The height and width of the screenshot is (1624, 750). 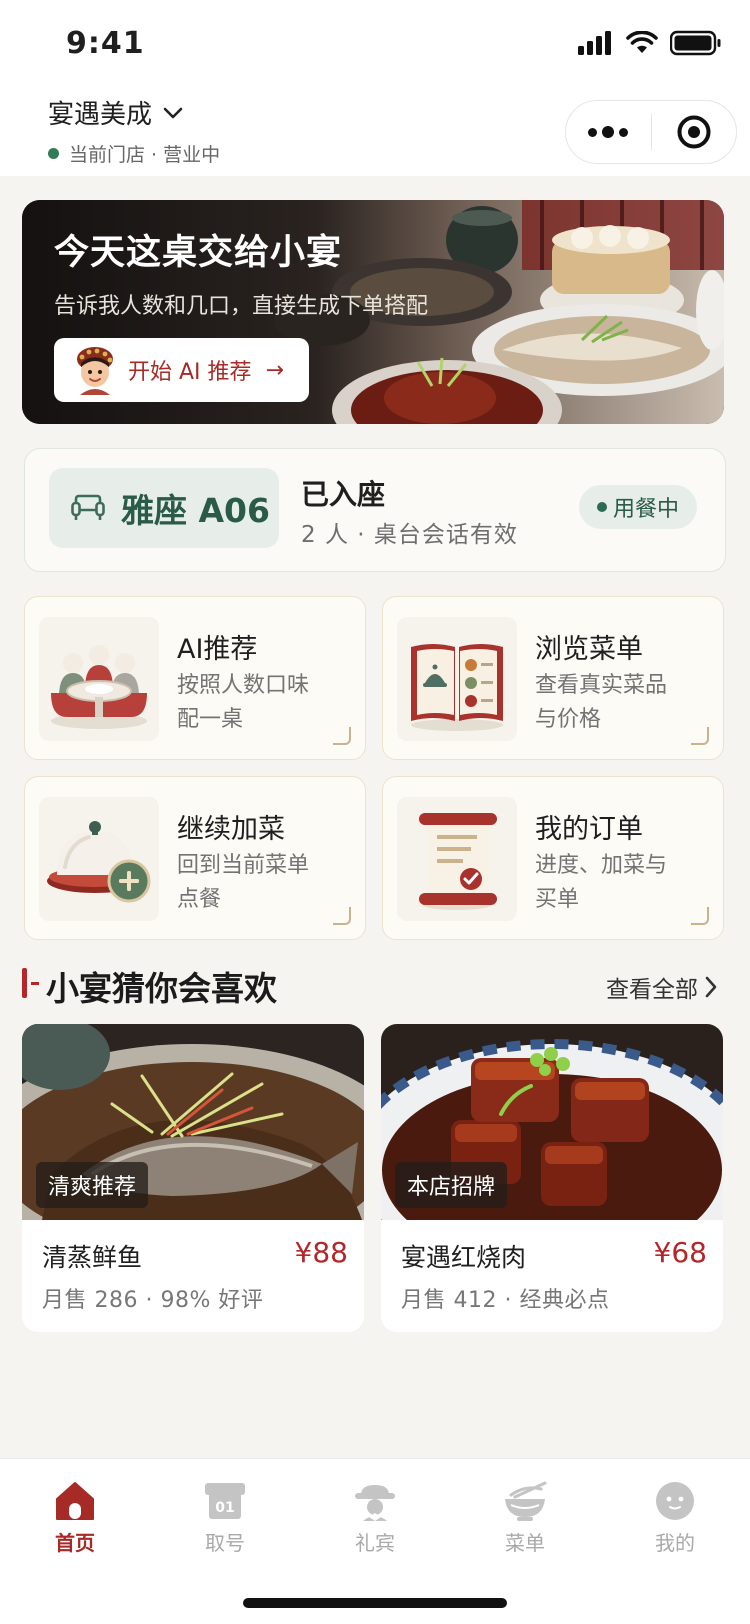 I want to click on tile-ai-recommend: AI推荐 按照人数口味配一桌, so click(x=195, y=678).